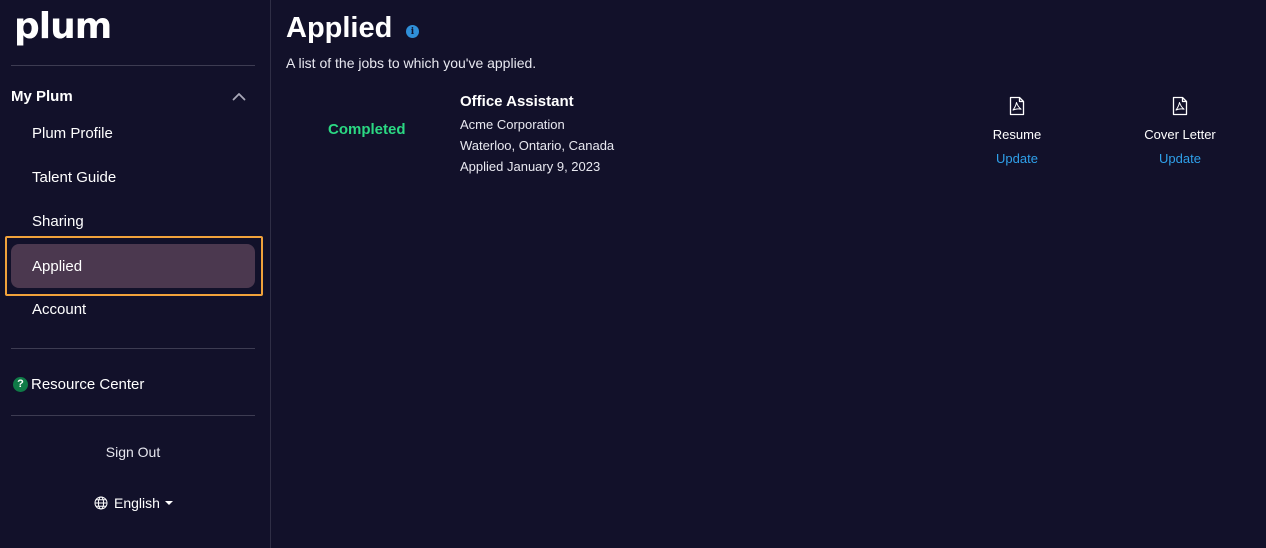 This screenshot has height=548, width=1266. Describe the element at coordinates (1017, 134) in the screenshot. I see `resume-label: Resume` at that location.